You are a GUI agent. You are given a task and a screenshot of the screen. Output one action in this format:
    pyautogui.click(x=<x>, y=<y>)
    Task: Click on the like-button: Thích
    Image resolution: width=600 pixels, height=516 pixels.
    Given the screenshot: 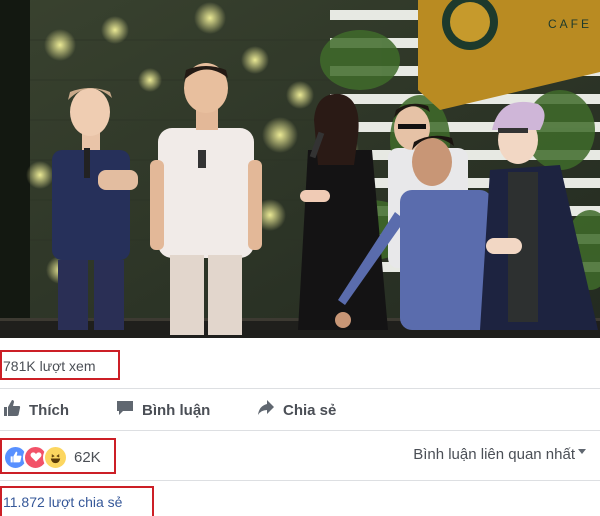 What is the action you would take?
    pyautogui.click(x=36, y=410)
    